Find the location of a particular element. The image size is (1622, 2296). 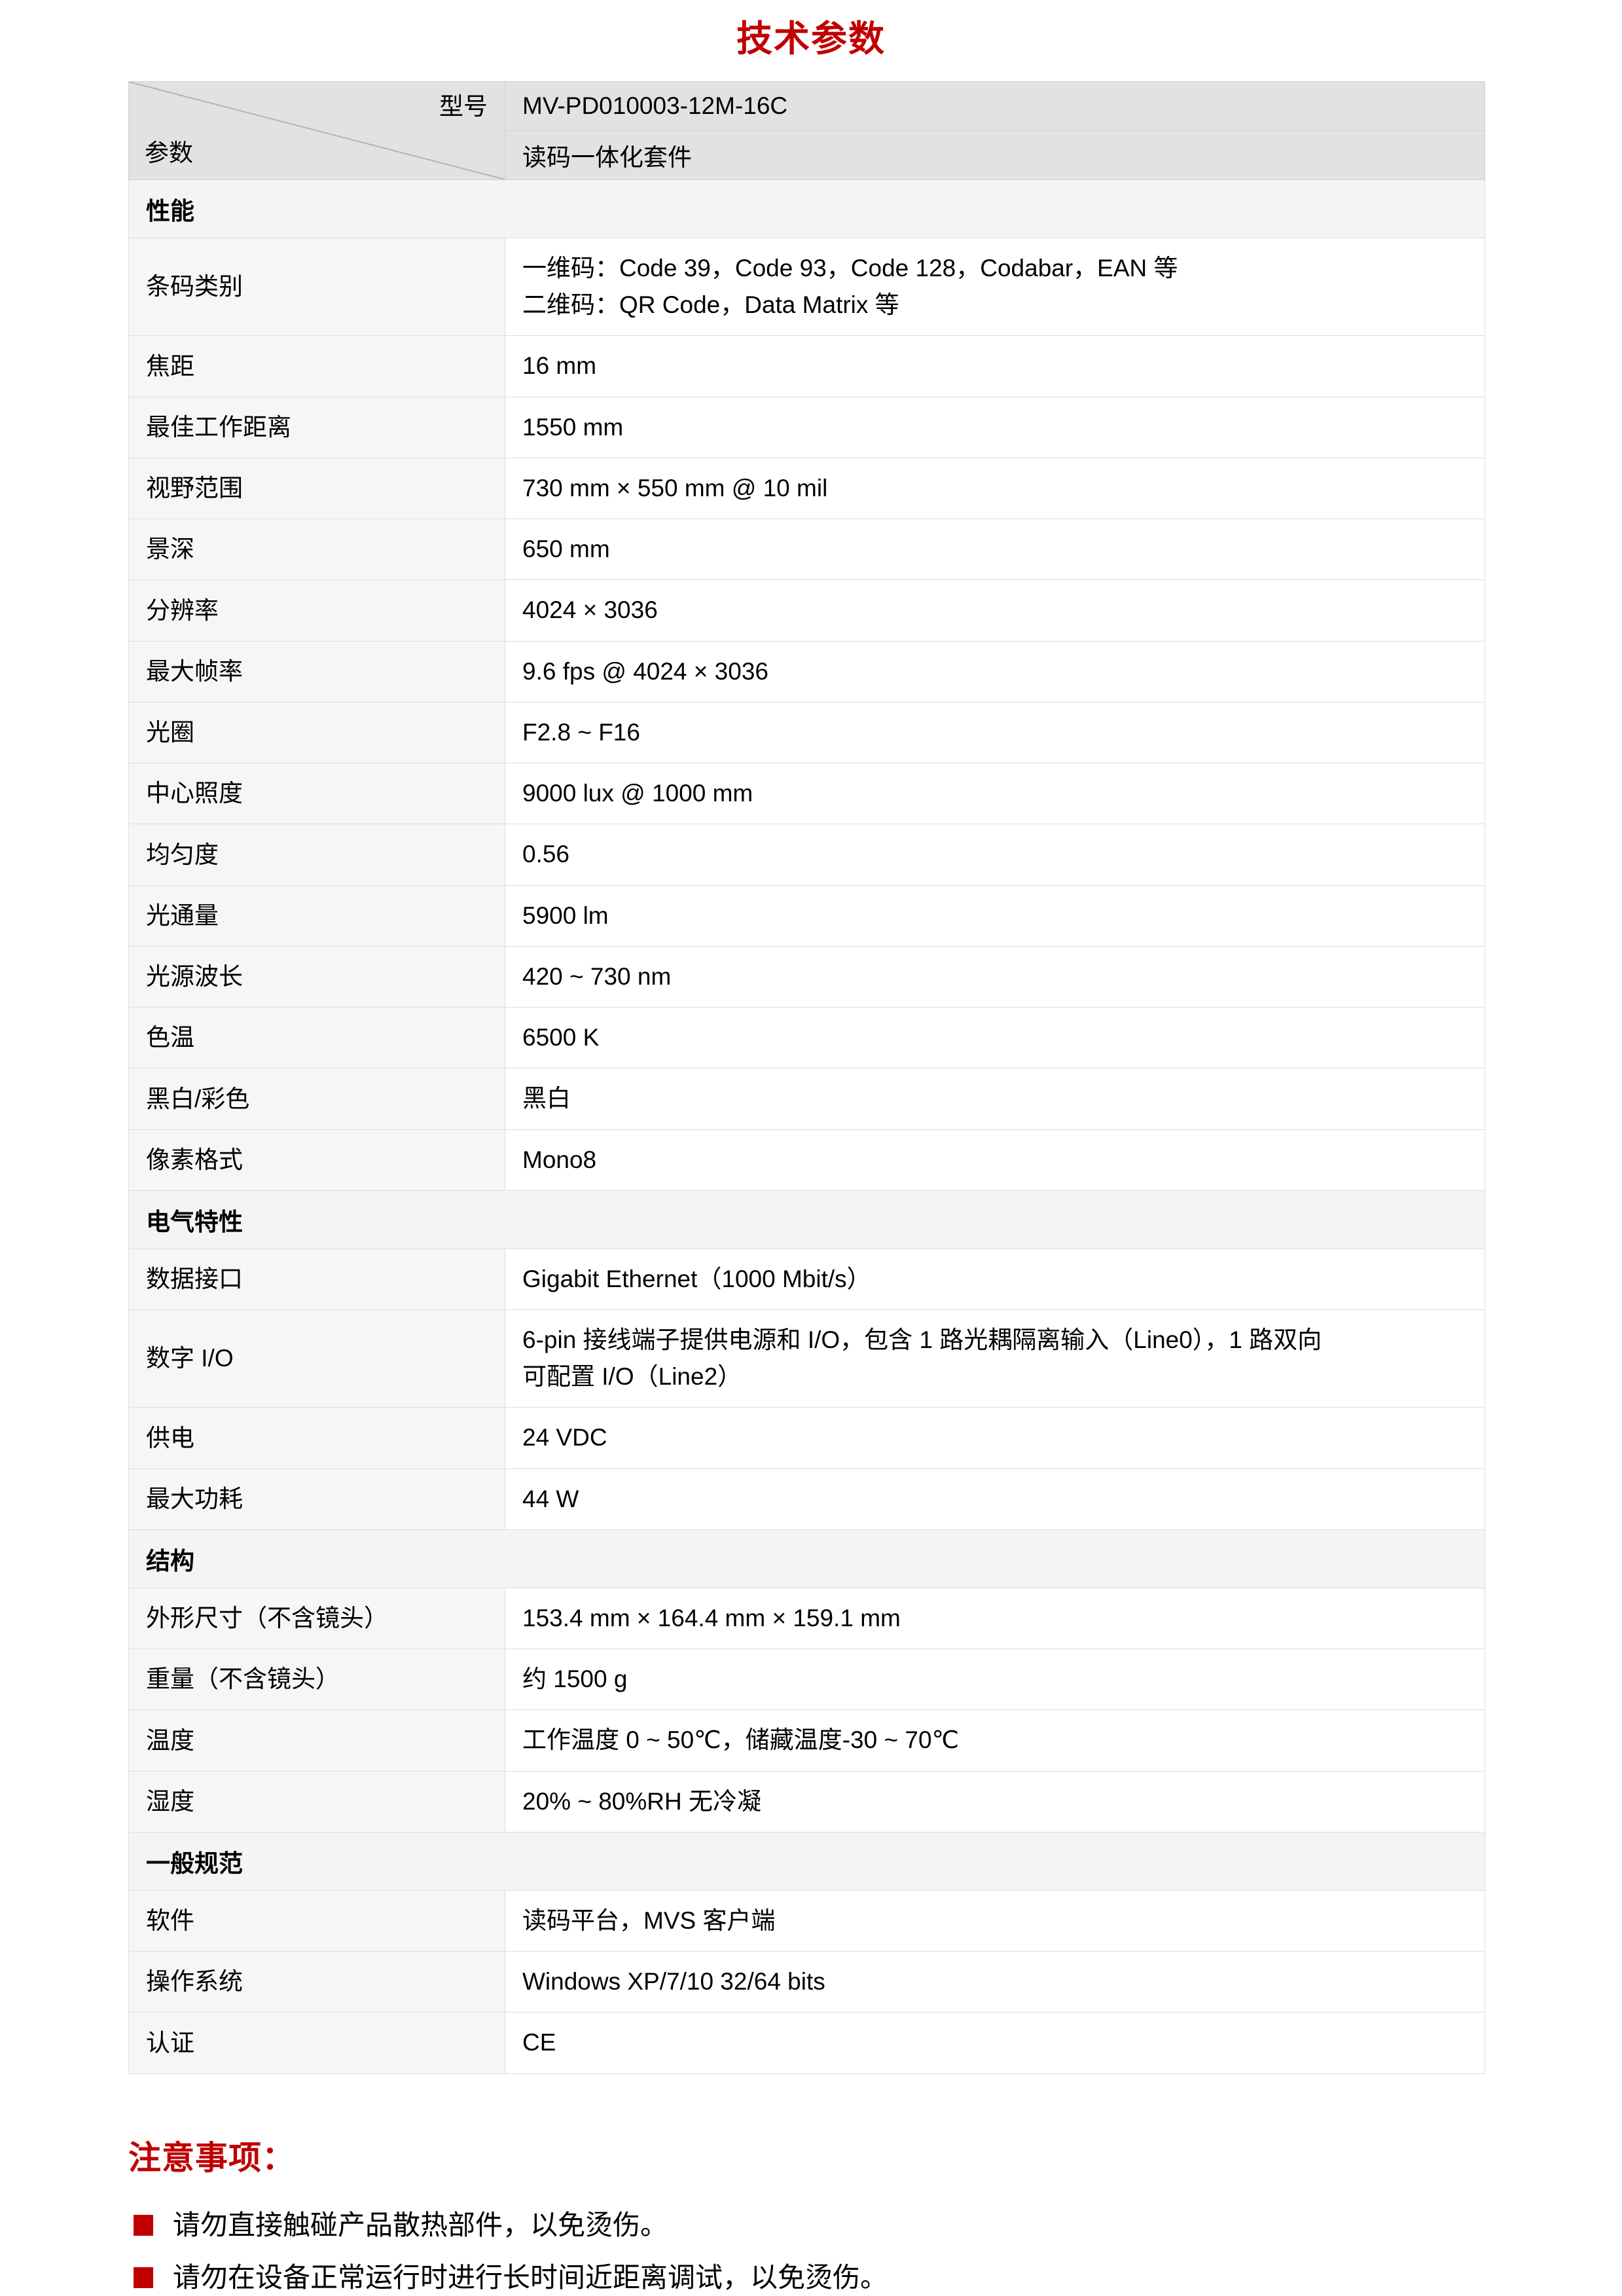

spec-value-cell: 24 VDC is located at coordinates (995, 1438).